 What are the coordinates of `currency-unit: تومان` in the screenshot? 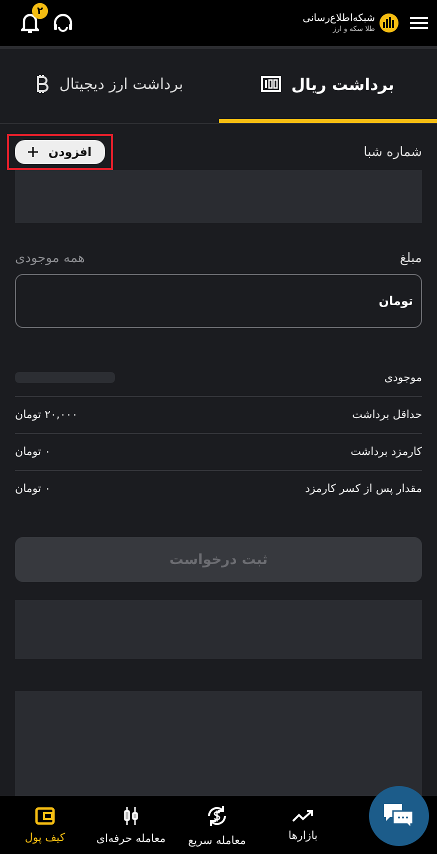 It's located at (395, 301).